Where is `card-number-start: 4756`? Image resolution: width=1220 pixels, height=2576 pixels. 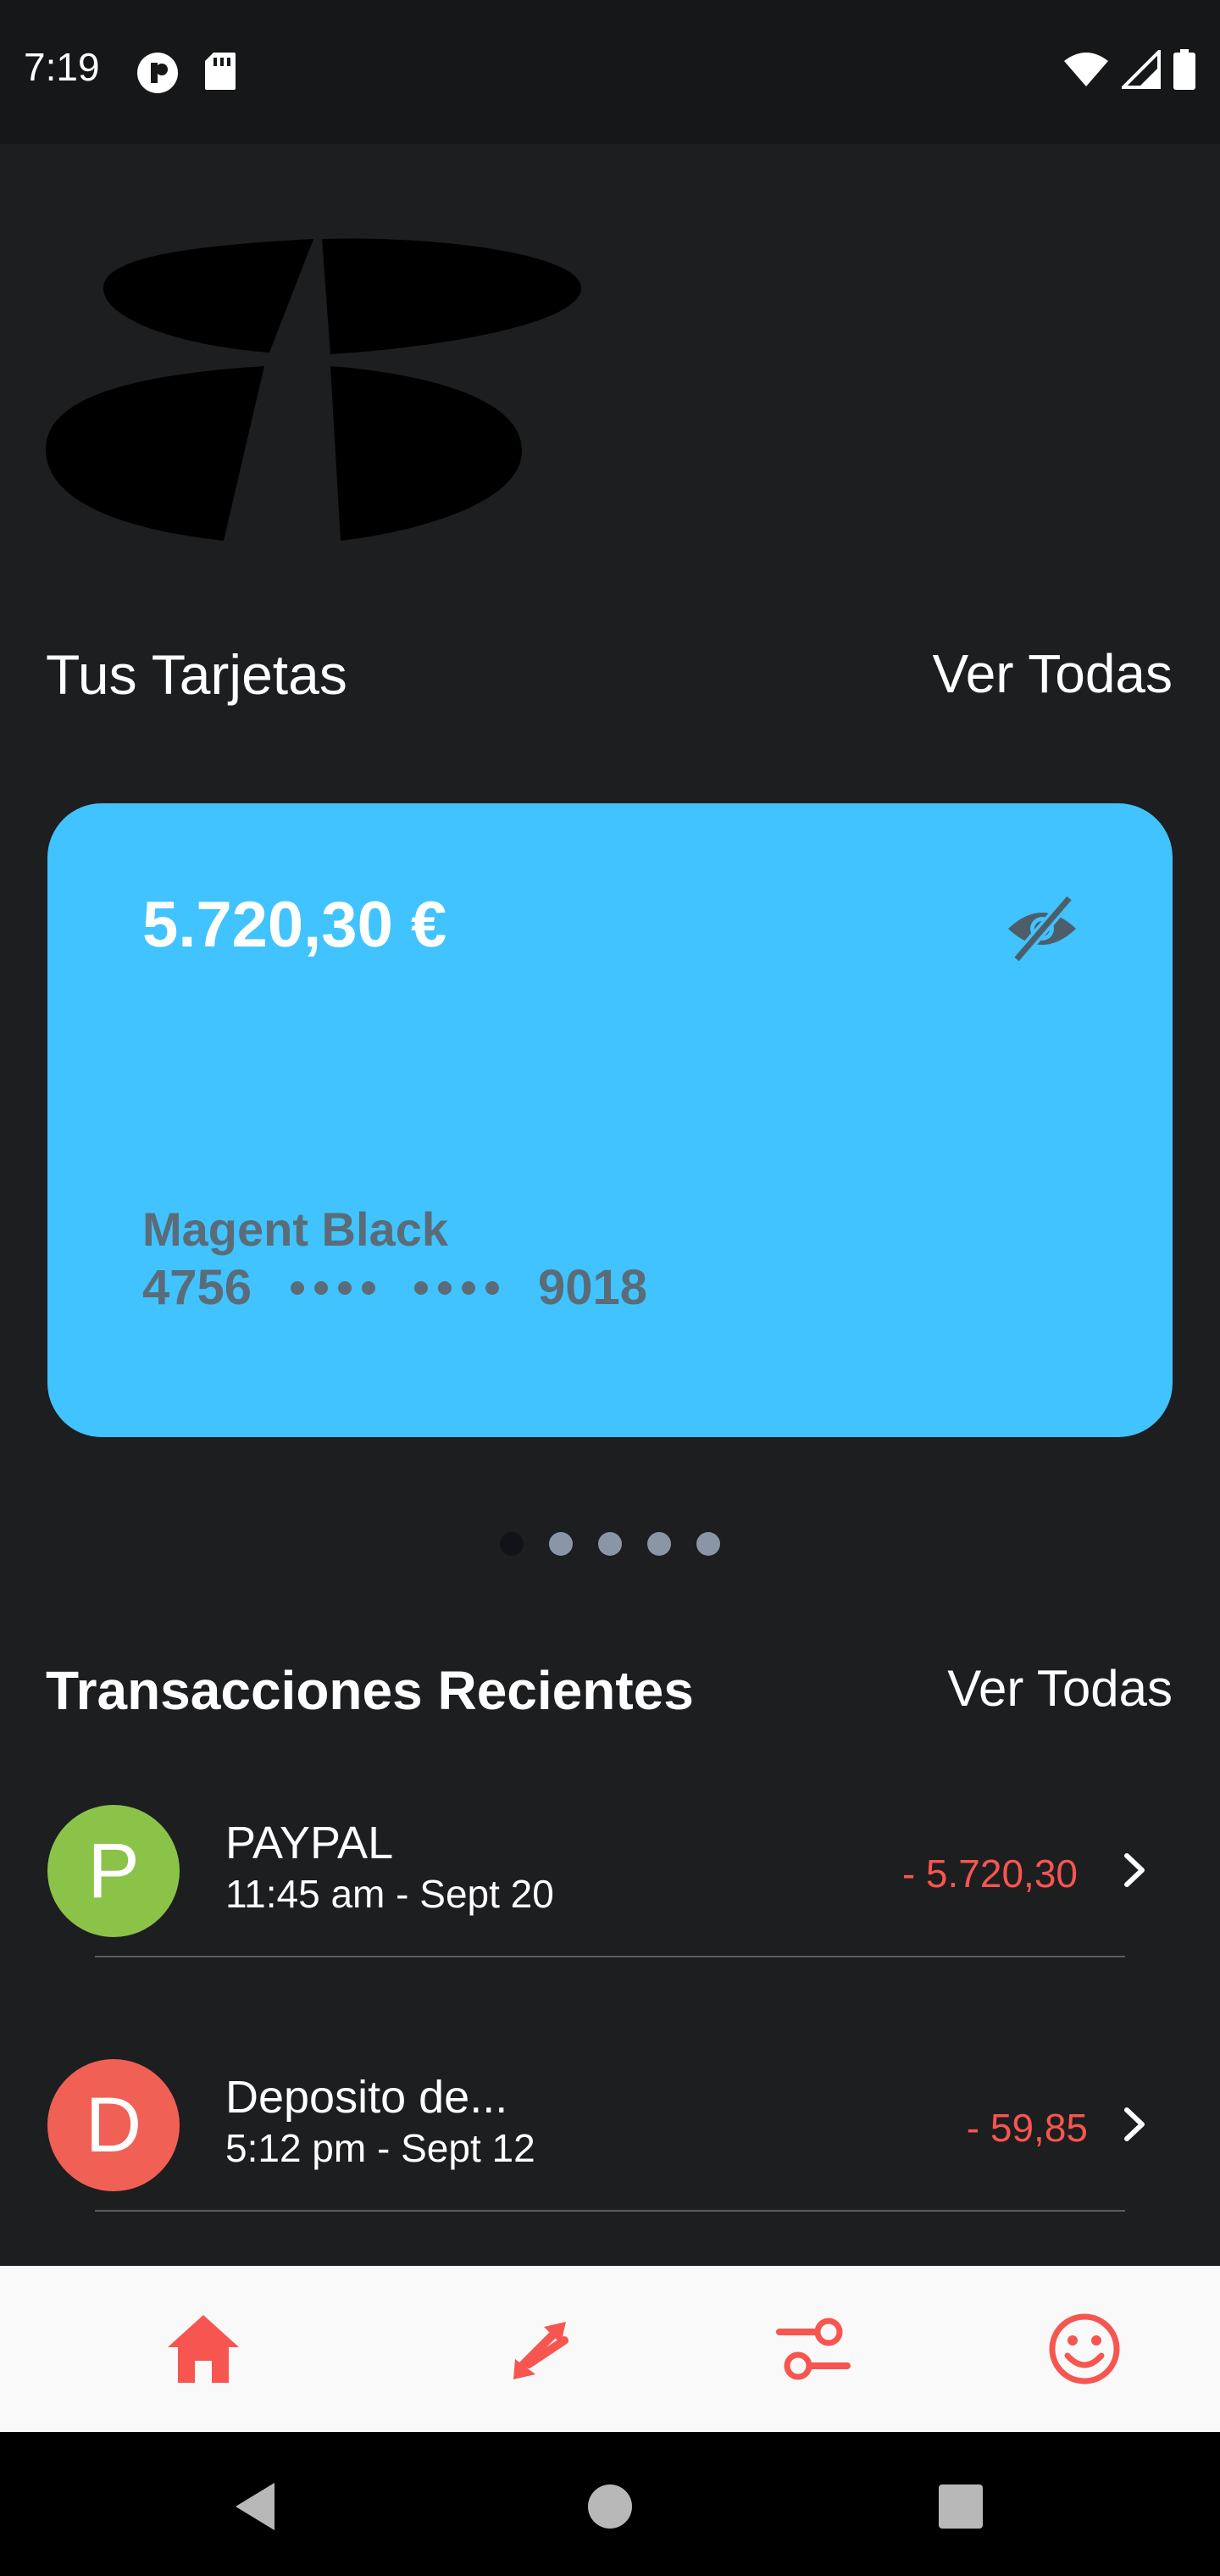
card-number-start: 4756 is located at coordinates (197, 1287).